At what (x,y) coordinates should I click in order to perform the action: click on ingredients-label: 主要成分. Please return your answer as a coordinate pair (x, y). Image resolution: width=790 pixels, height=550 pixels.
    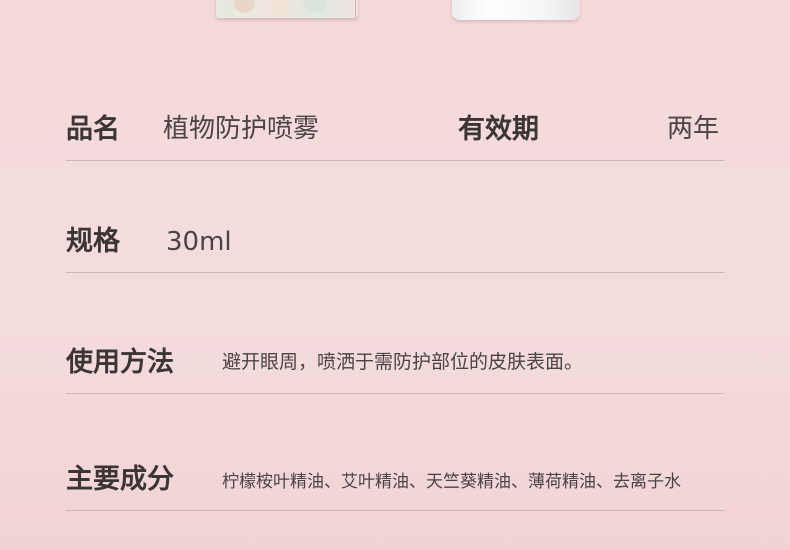
    Looking at the image, I should click on (120, 479).